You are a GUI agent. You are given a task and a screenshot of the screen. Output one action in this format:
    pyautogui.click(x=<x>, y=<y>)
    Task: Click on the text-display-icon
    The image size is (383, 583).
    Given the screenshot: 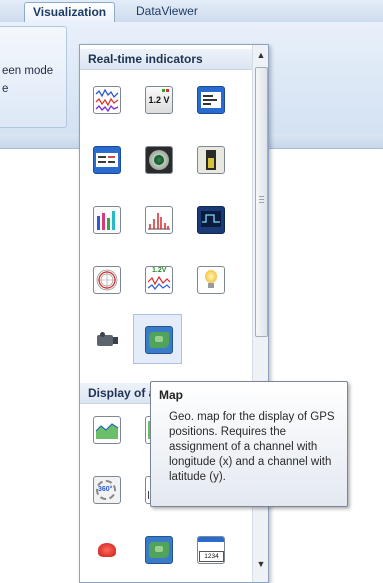 What is the action you would take?
    pyautogui.click(x=211, y=100)
    